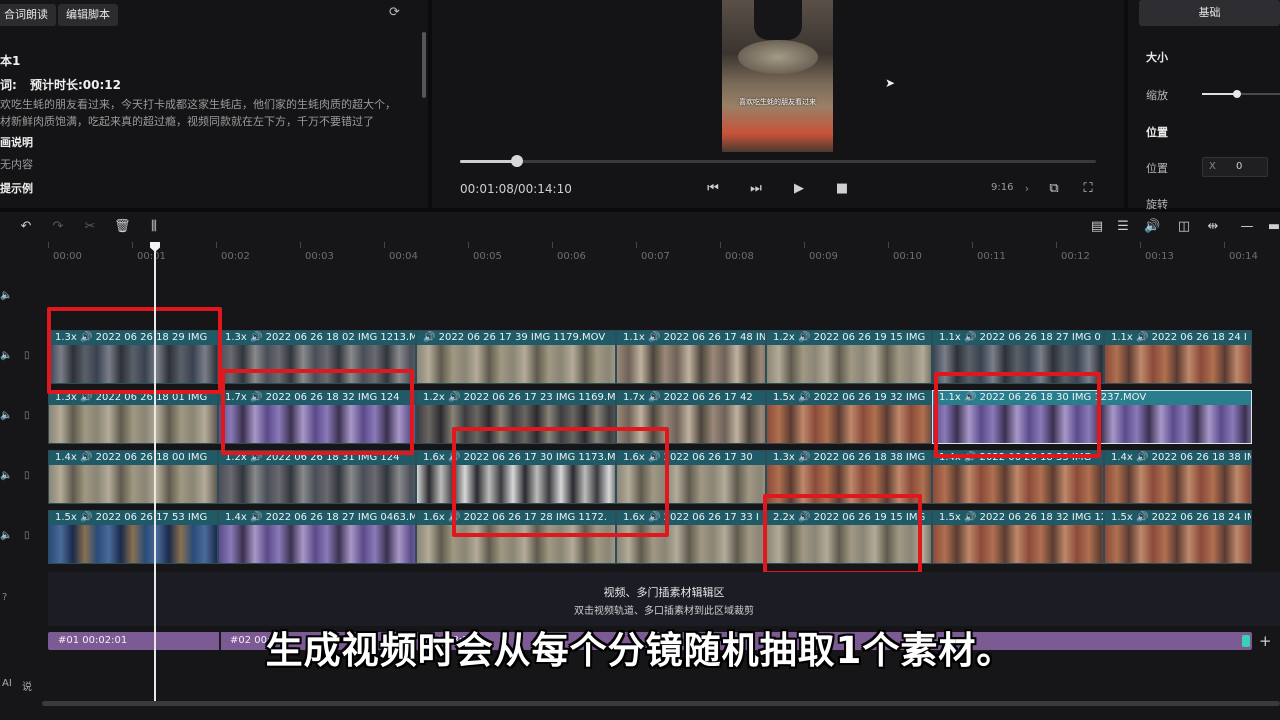 The width and height of the screenshot is (1280, 720). What do you see at coordinates (1204, 105) in the screenshot?
I see `property-panel: 基础 大小 缩放 位置 位置 X 0 旋转` at bounding box center [1204, 105].